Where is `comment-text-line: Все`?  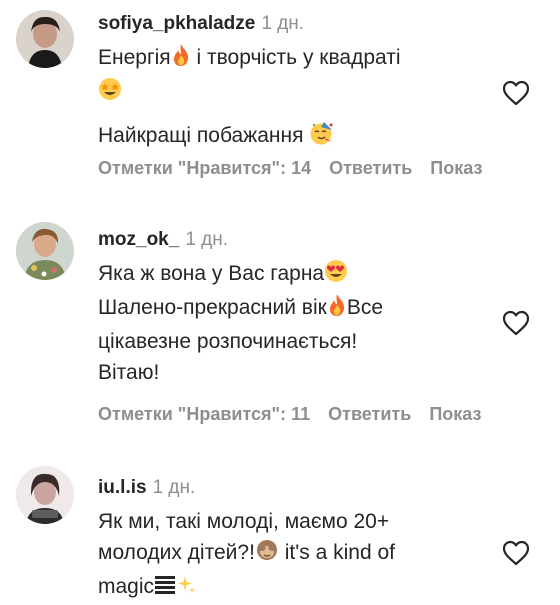 comment-text-line: Все is located at coordinates (364, 307).